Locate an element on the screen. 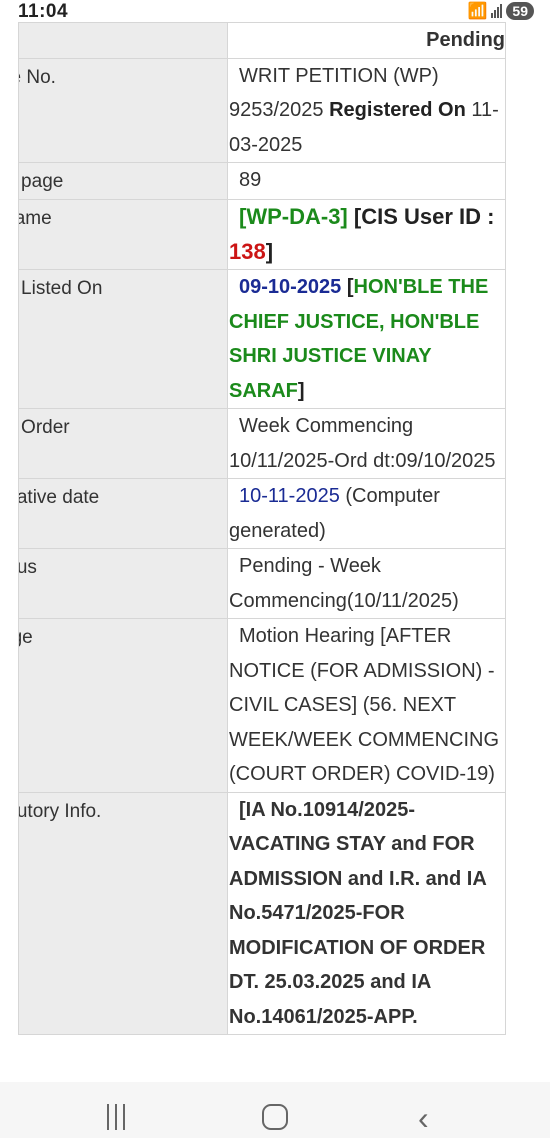 The image size is (550, 1138). android-nav-bar: ‹ is located at coordinates (275, 1110).